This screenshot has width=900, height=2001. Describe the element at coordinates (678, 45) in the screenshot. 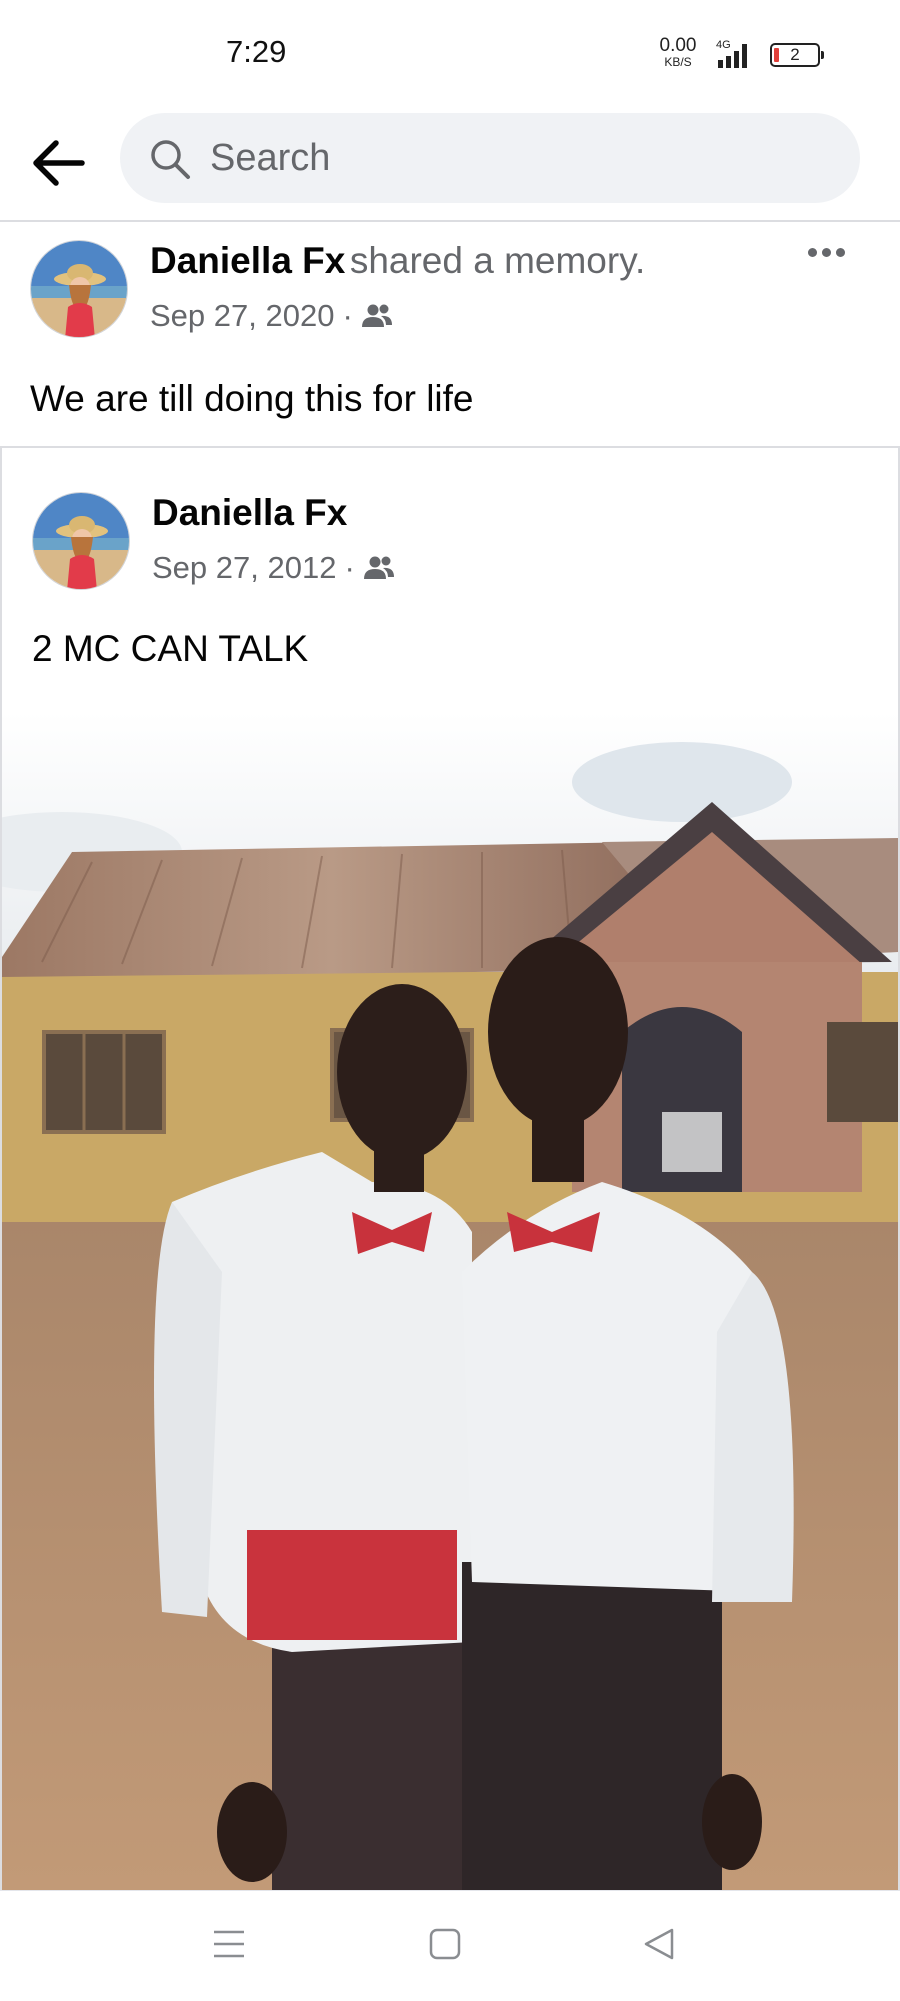

I see `network-speed-value: 0.00` at that location.